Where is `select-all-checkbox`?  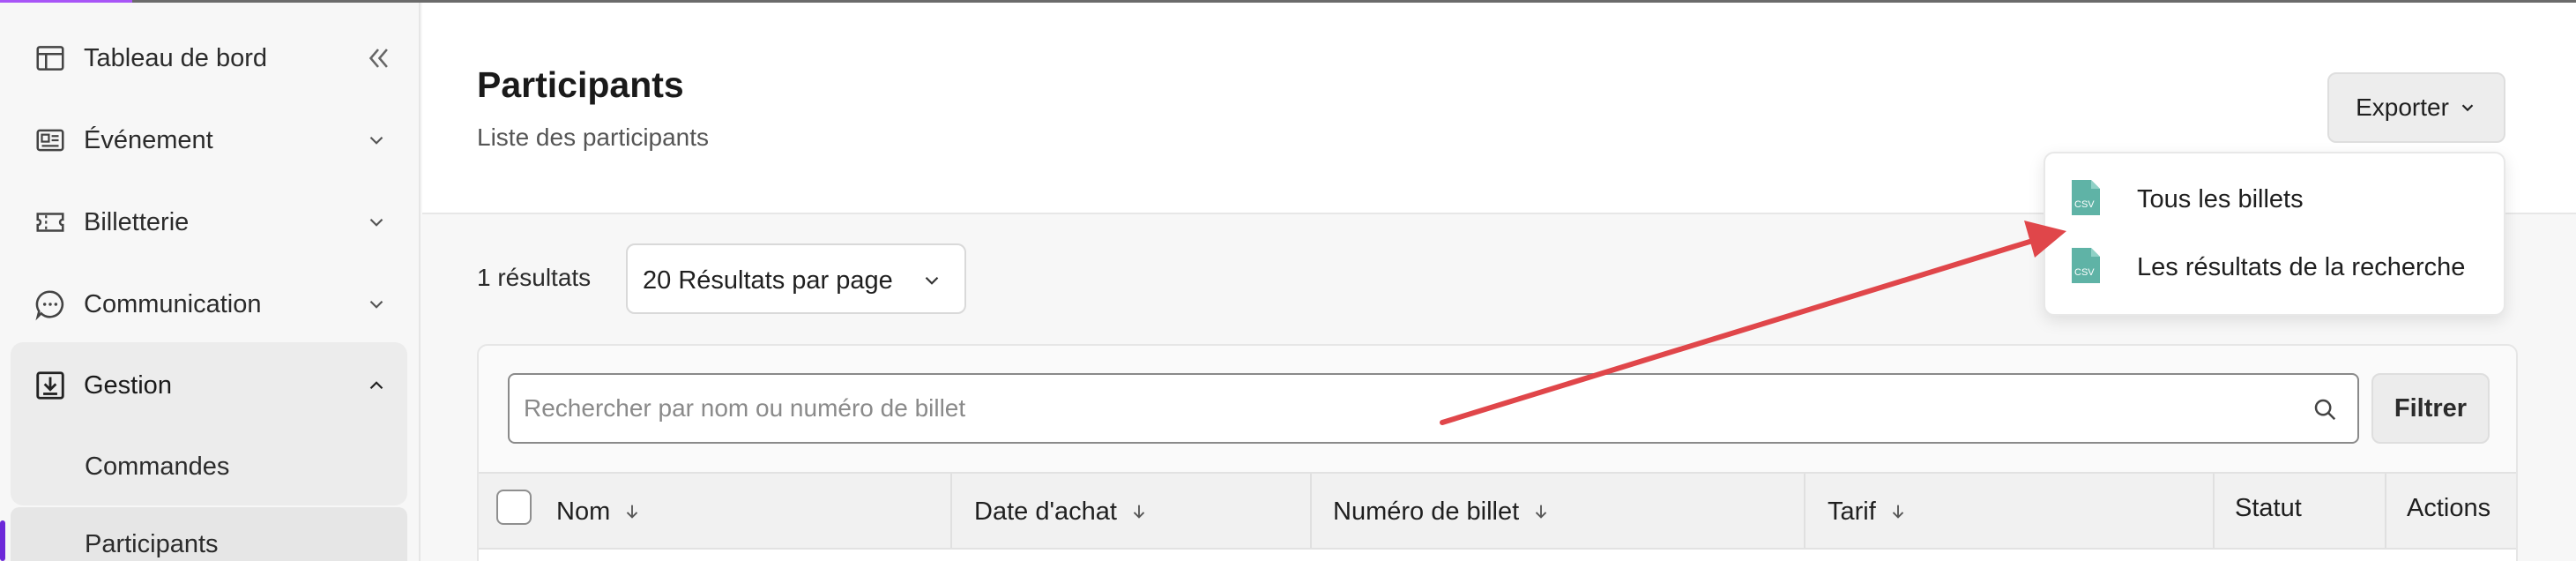
select-all-checkbox is located at coordinates (514, 507).